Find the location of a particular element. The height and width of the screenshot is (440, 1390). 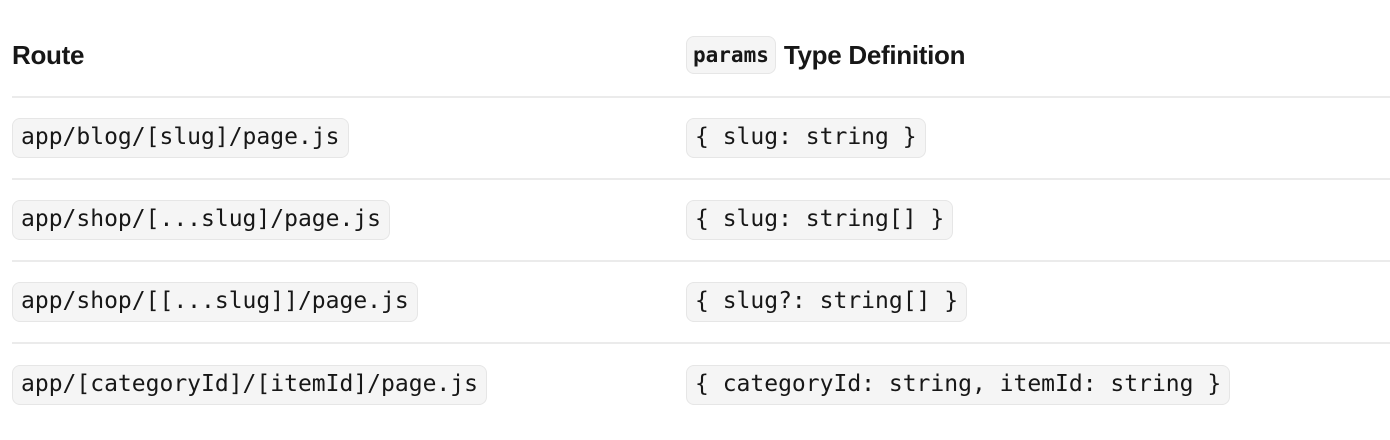

params-cell: { slug: string } is located at coordinates (1038, 138).